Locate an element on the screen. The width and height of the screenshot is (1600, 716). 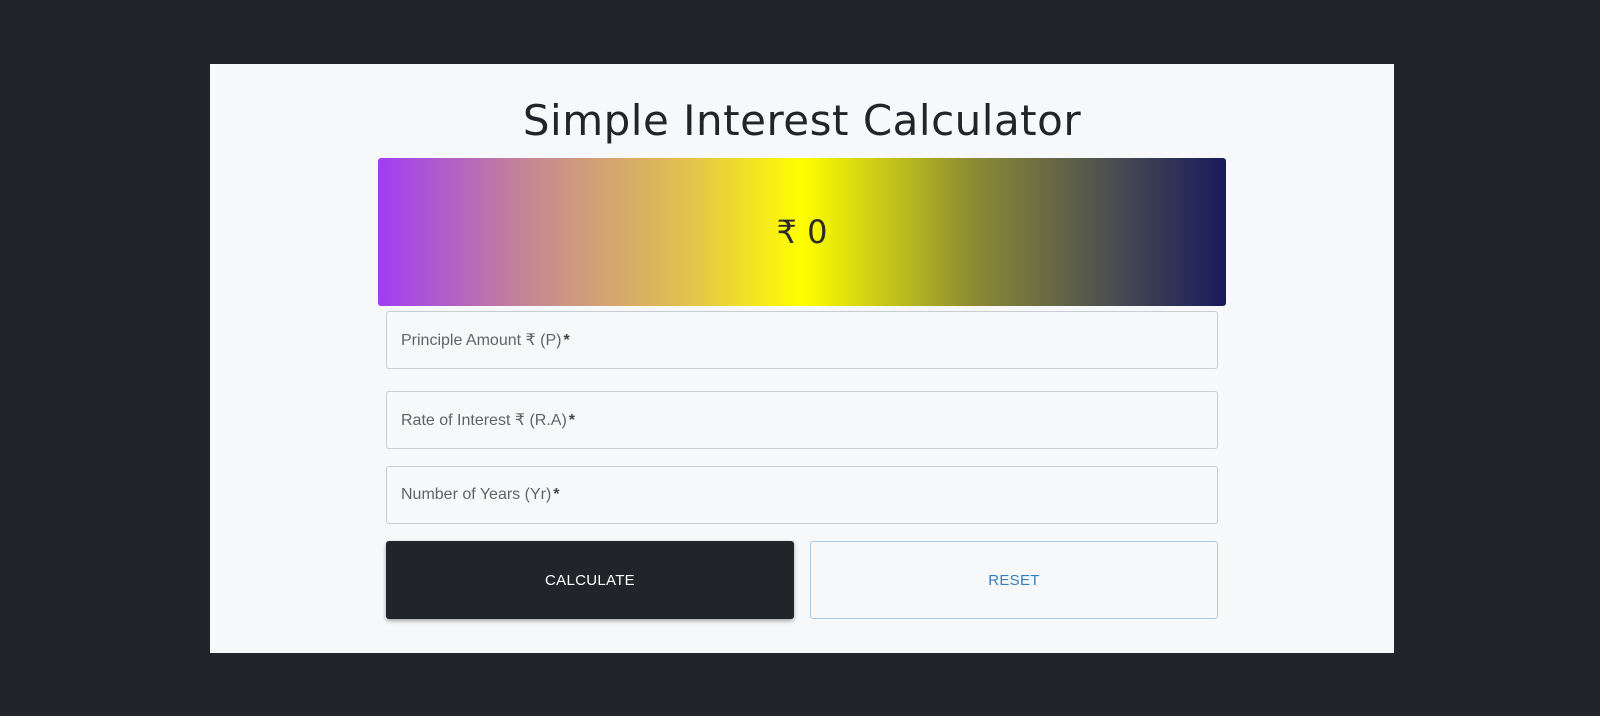
page-title: Simple Interest Calculator is located at coordinates (802, 120).